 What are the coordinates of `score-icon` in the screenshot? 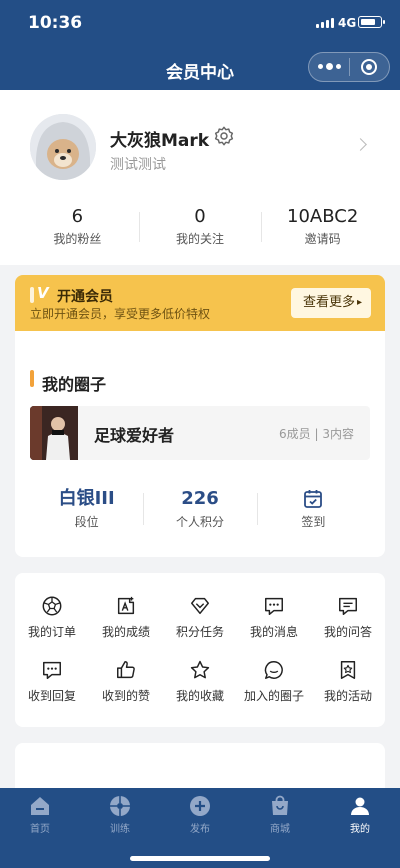 It's located at (126, 605).